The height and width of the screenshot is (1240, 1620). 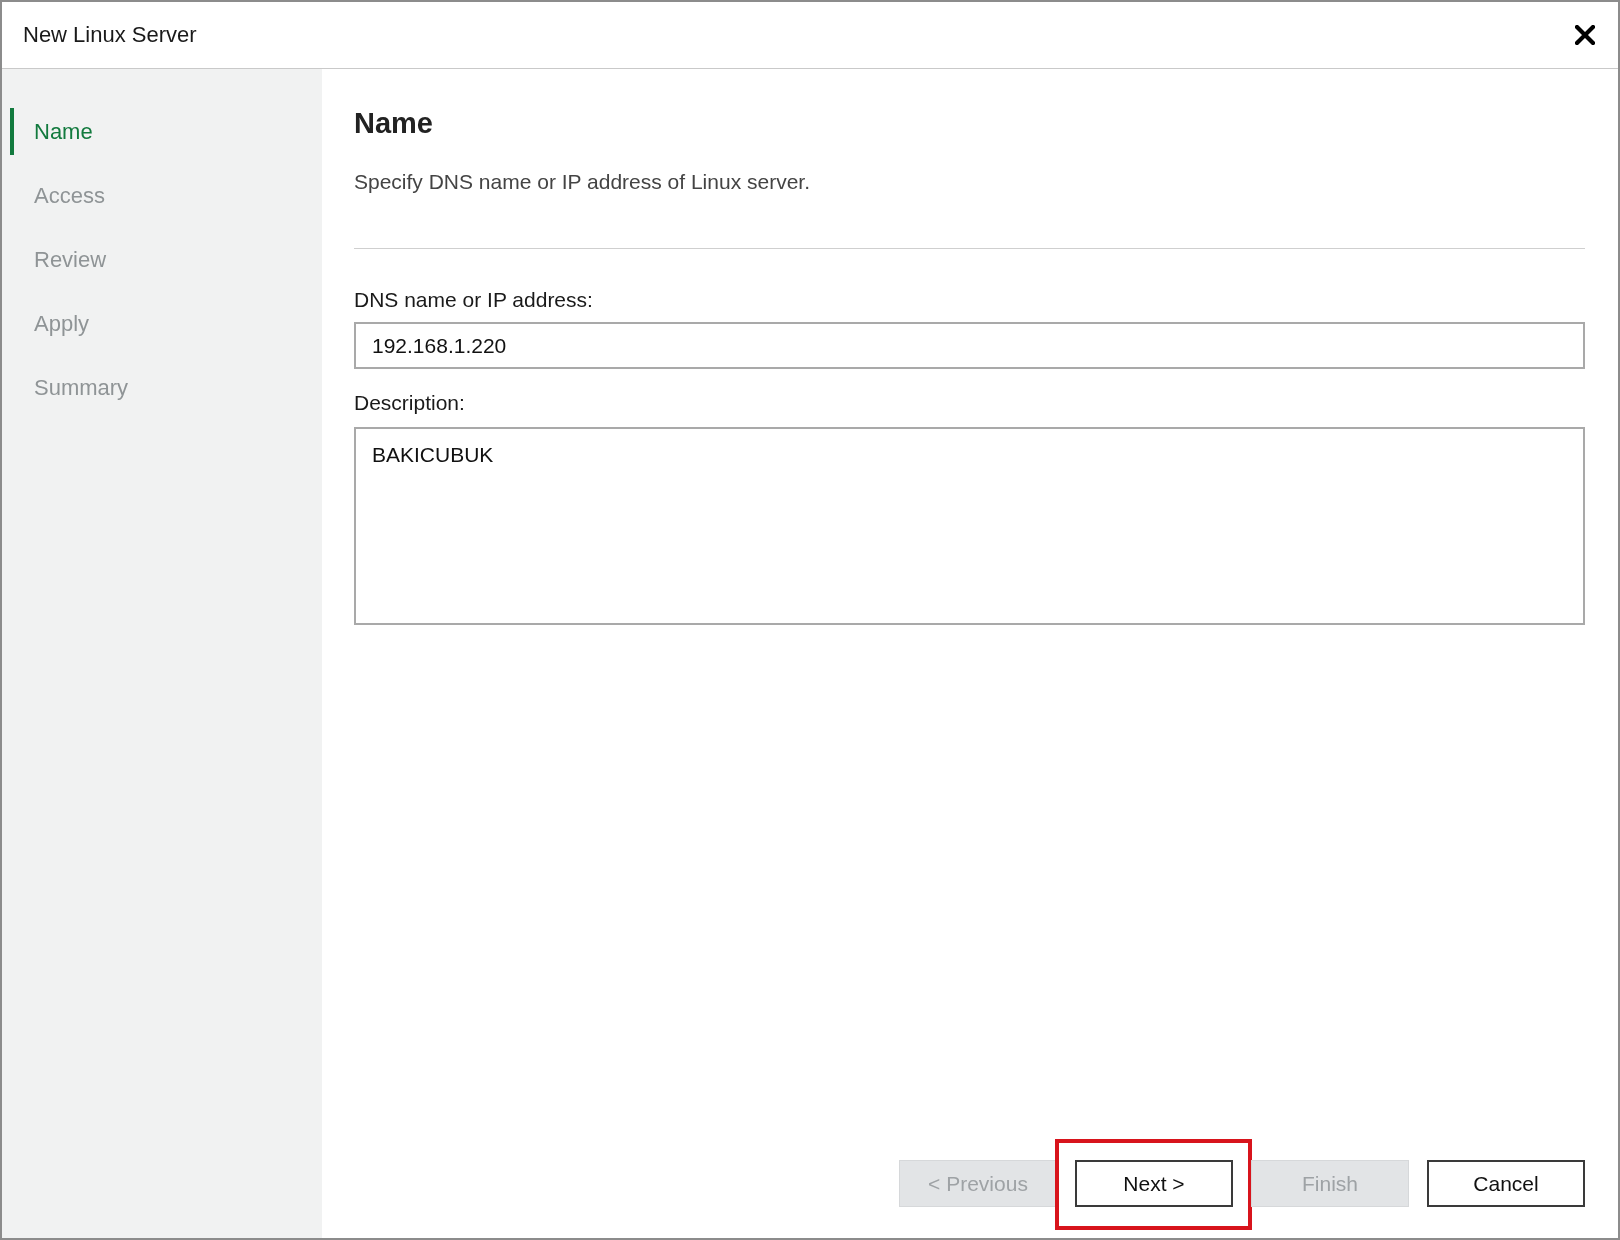 What do you see at coordinates (409, 403) in the screenshot?
I see `field-label: Description:` at bounding box center [409, 403].